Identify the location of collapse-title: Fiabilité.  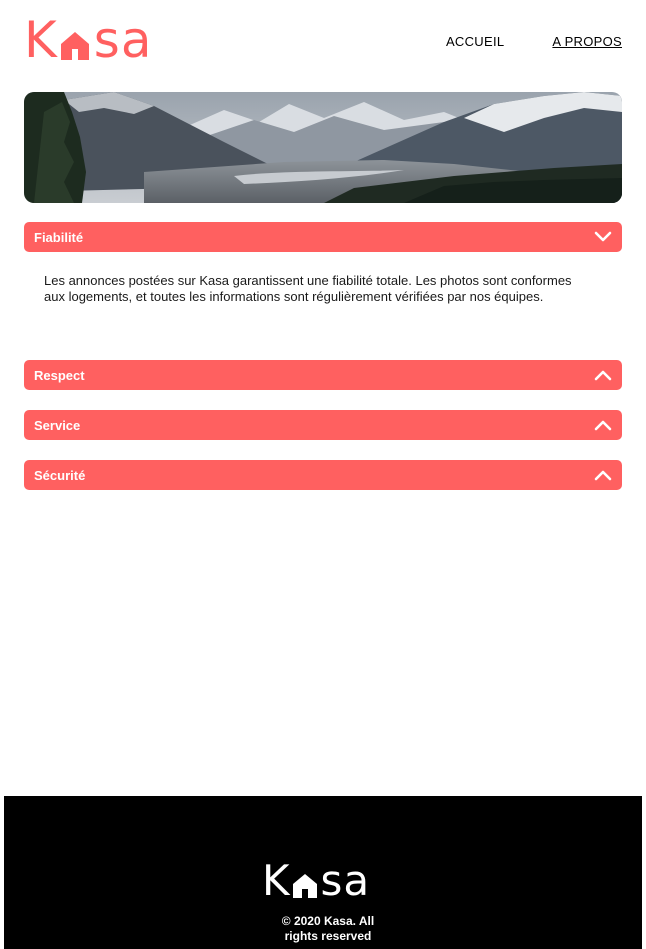
(59, 237).